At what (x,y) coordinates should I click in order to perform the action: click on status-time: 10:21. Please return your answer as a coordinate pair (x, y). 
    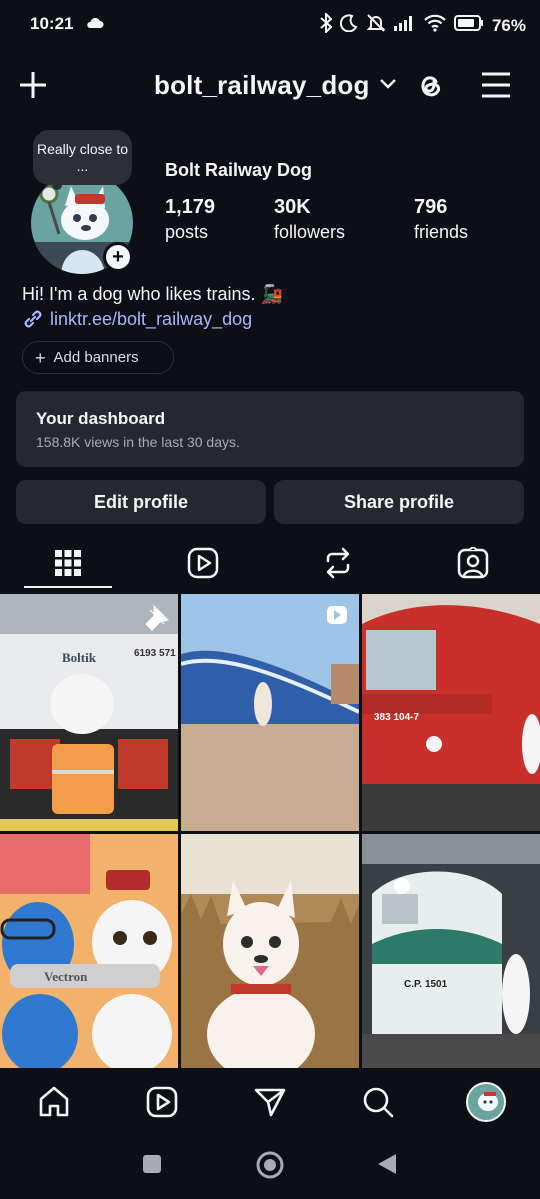
    Looking at the image, I should click on (52, 23).